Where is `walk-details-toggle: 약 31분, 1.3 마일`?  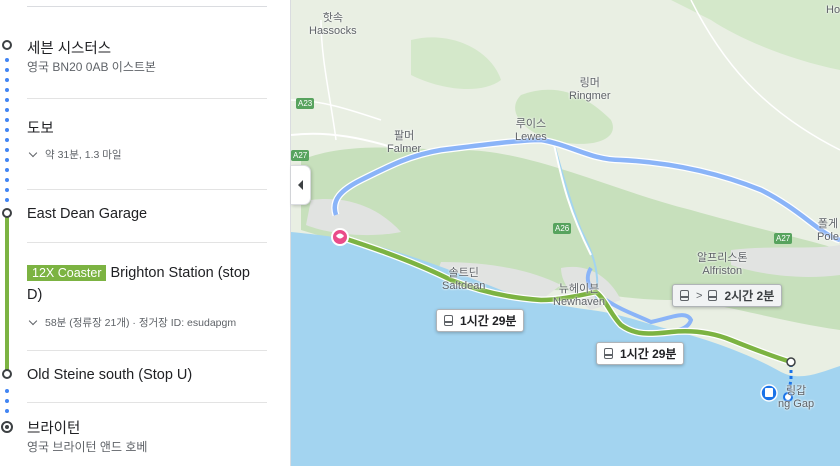 walk-details-toggle: 약 31분, 1.3 마일 is located at coordinates (74, 154).